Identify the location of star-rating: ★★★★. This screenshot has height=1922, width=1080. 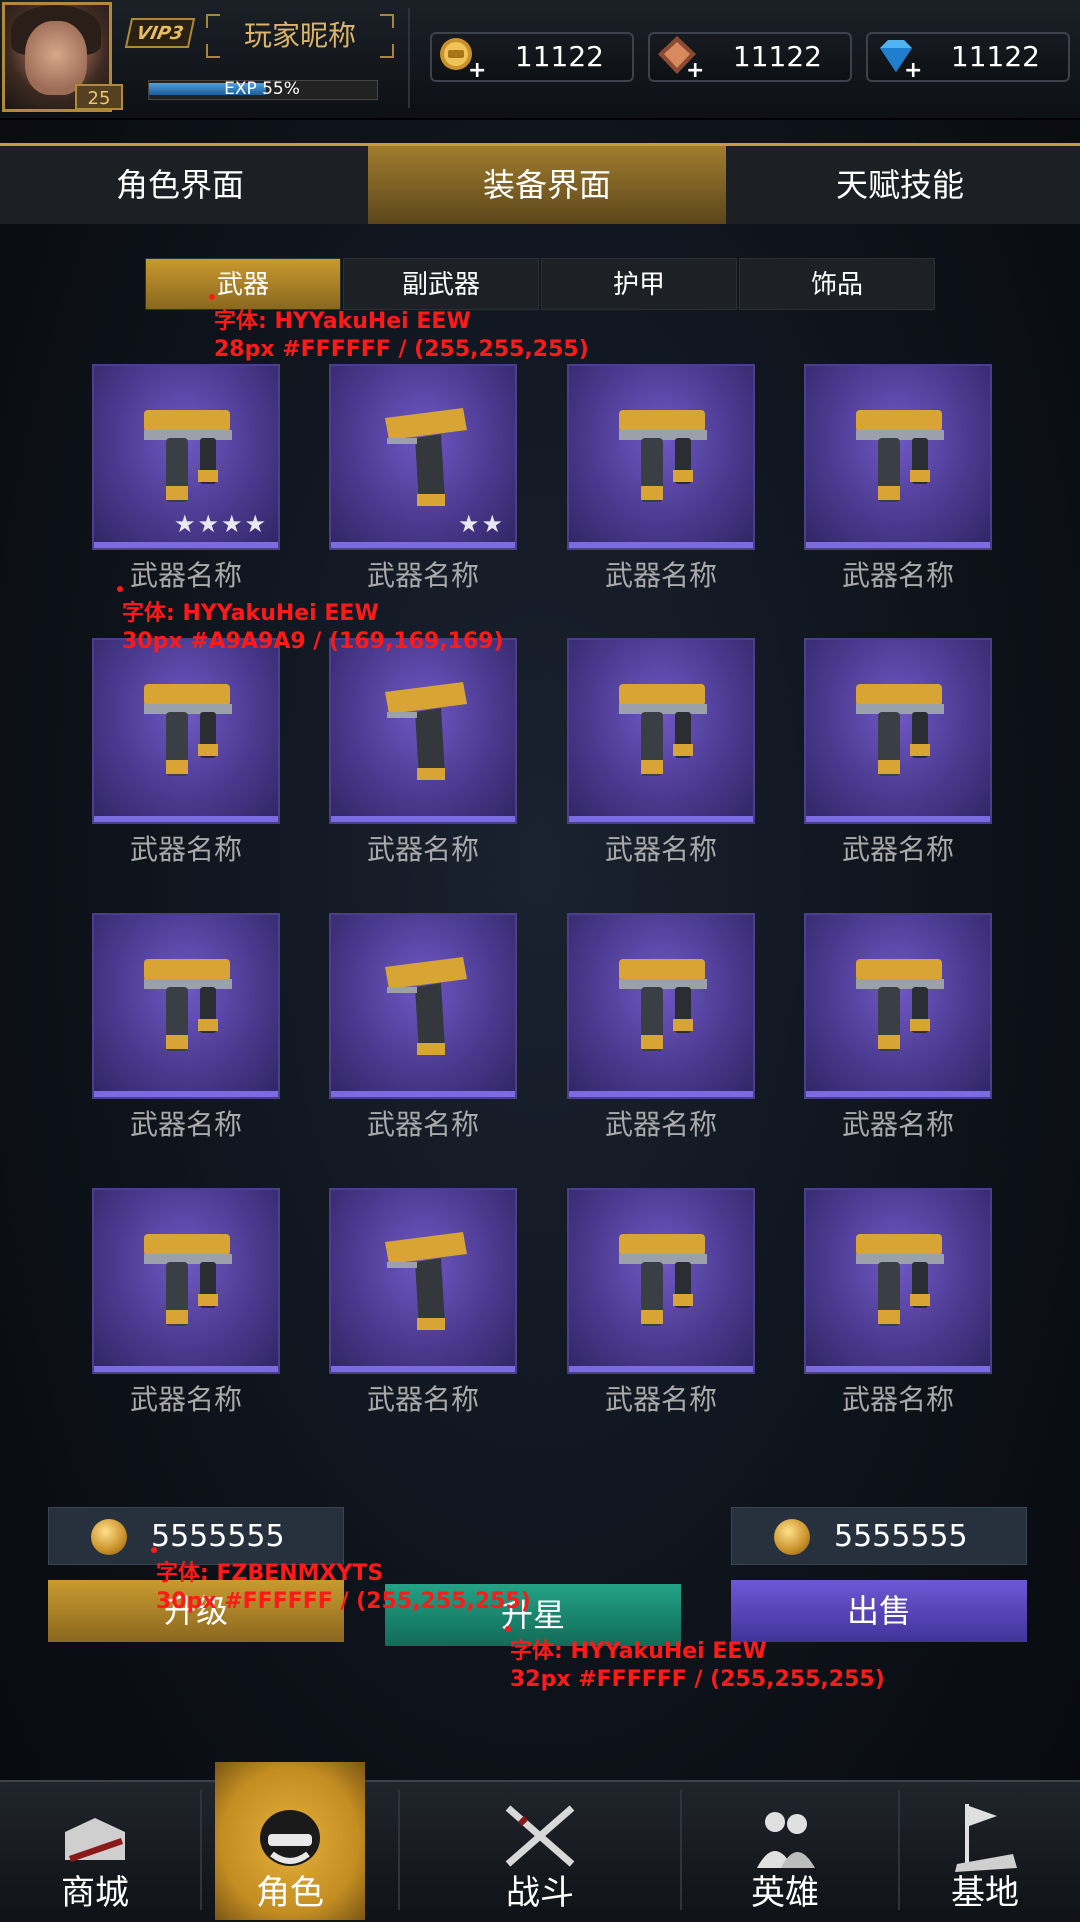
(220, 524).